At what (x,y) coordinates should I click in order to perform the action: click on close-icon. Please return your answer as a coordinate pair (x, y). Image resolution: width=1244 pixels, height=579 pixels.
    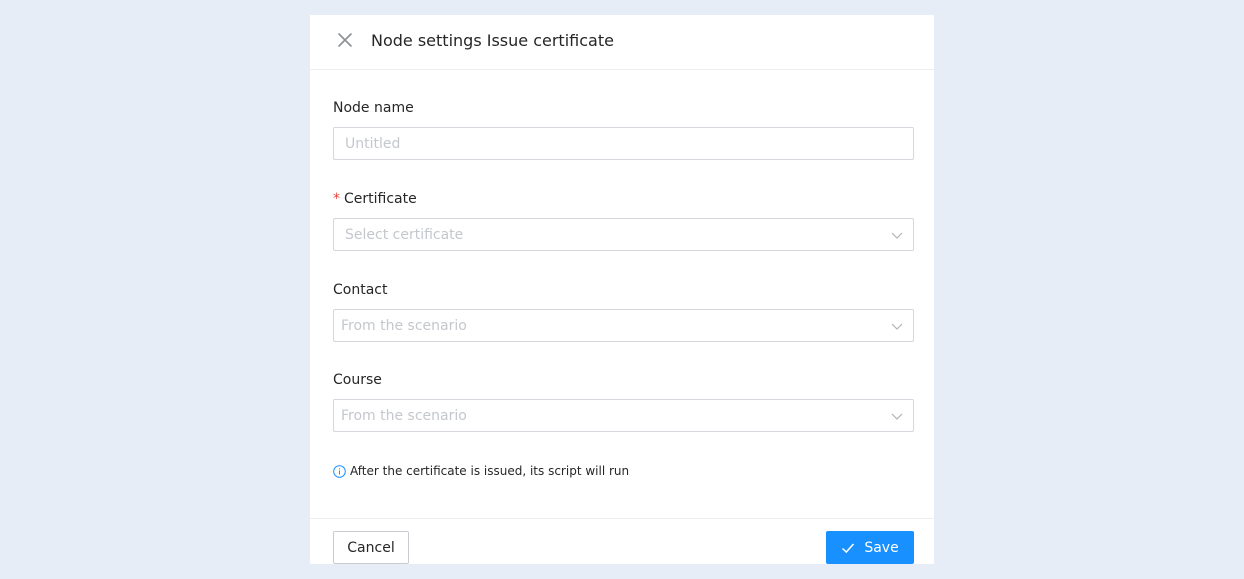
    Looking at the image, I should click on (345, 40).